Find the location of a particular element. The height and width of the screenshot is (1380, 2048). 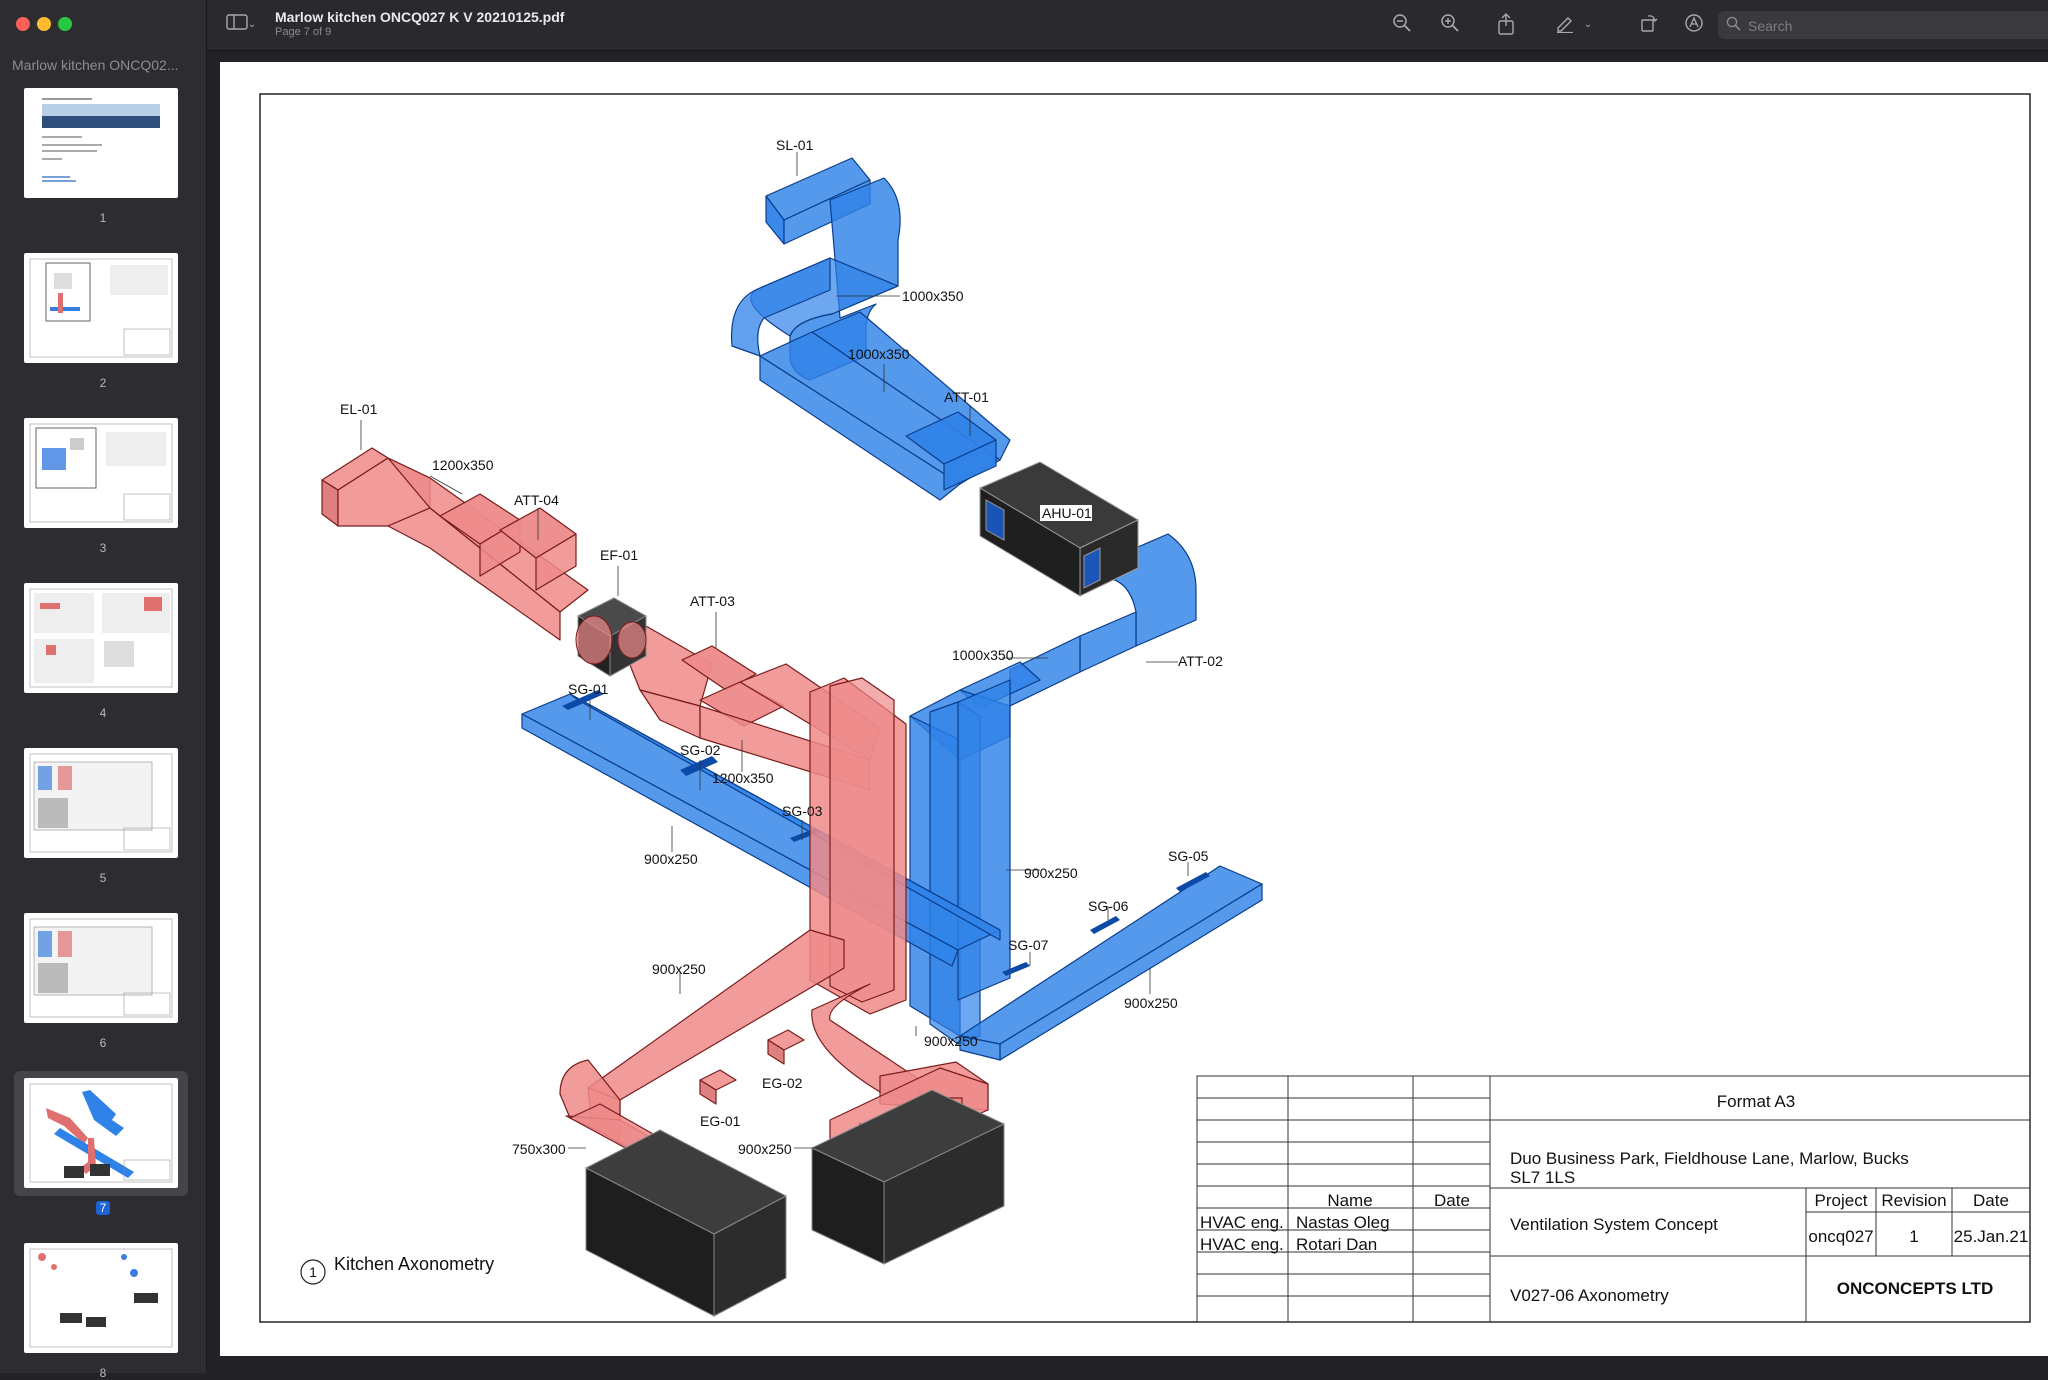

page-number-5: 5 is located at coordinates (103, 878).